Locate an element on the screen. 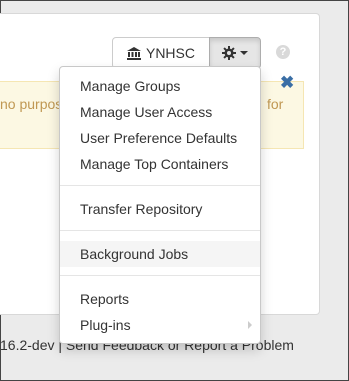 Image resolution: width=349 pixels, height=381 pixels. chevron-down-icon is located at coordinates (244, 53).